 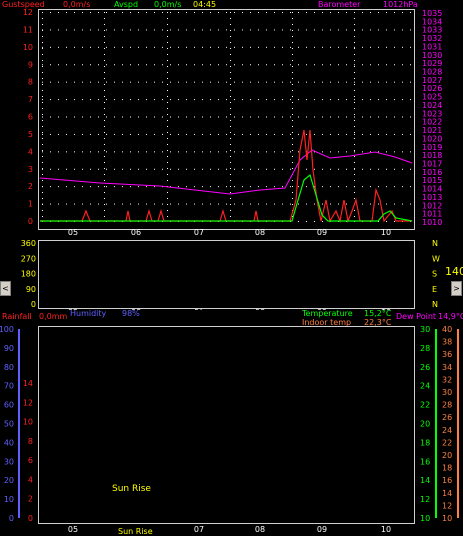 What do you see at coordinates (447, 342) in the screenshot?
I see `indoor-axis-tick: 38` at bounding box center [447, 342].